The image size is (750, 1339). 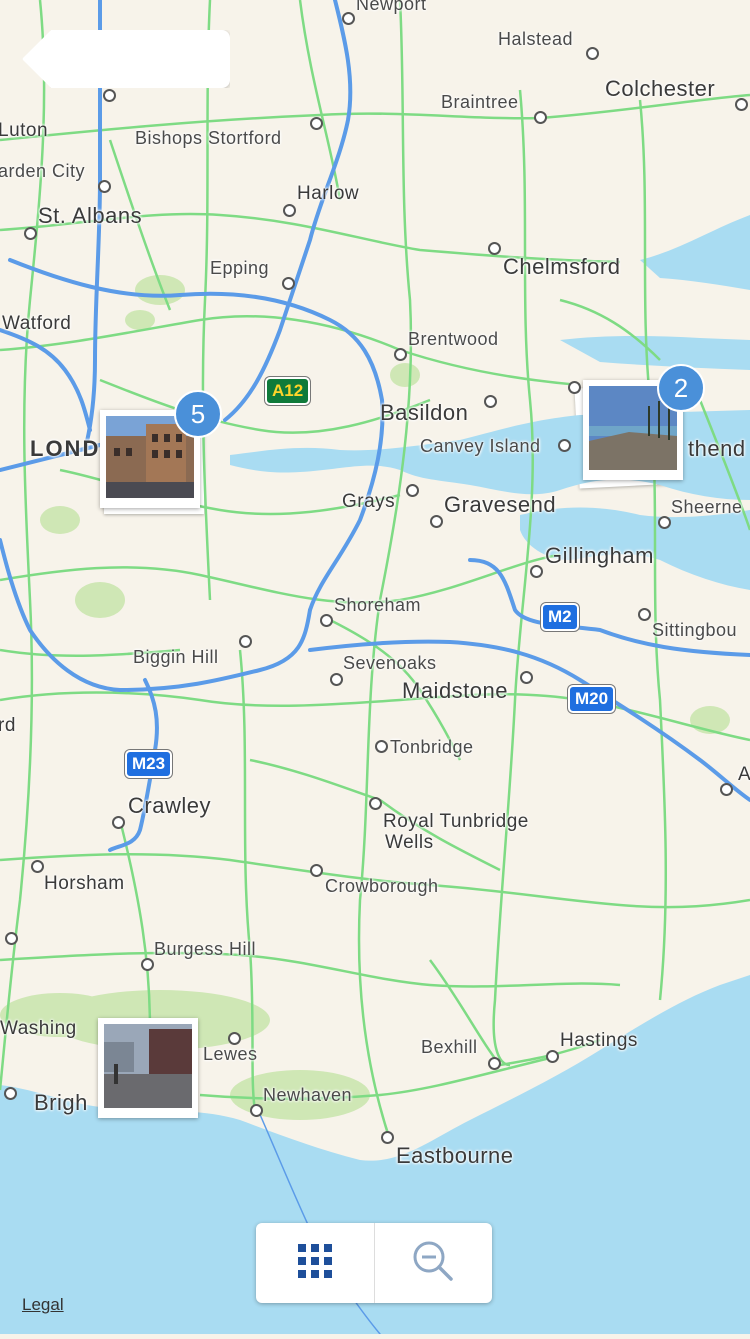 I want to click on place-label: Epping, so click(x=240, y=268).